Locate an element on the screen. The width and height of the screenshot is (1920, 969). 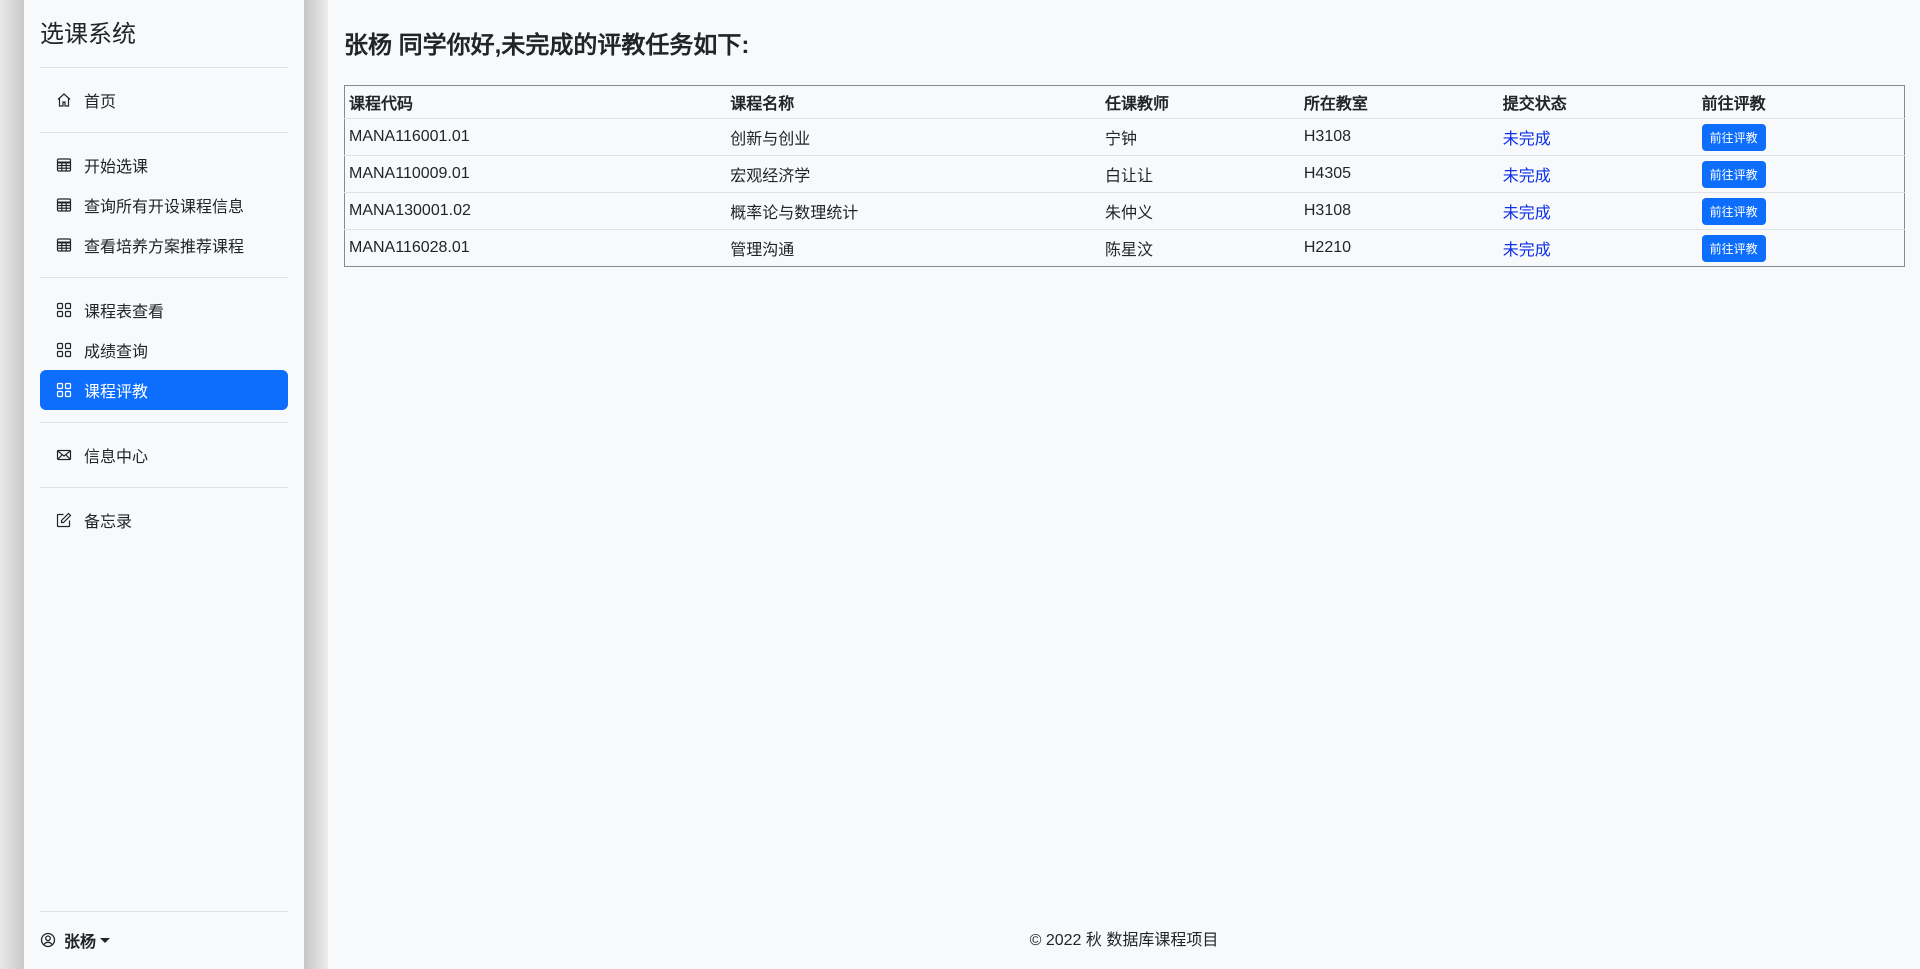
table-header-row: 课程代码 课程名称 任课教师 所在教室 提交状态 前往评教 is located at coordinates (1124, 102).